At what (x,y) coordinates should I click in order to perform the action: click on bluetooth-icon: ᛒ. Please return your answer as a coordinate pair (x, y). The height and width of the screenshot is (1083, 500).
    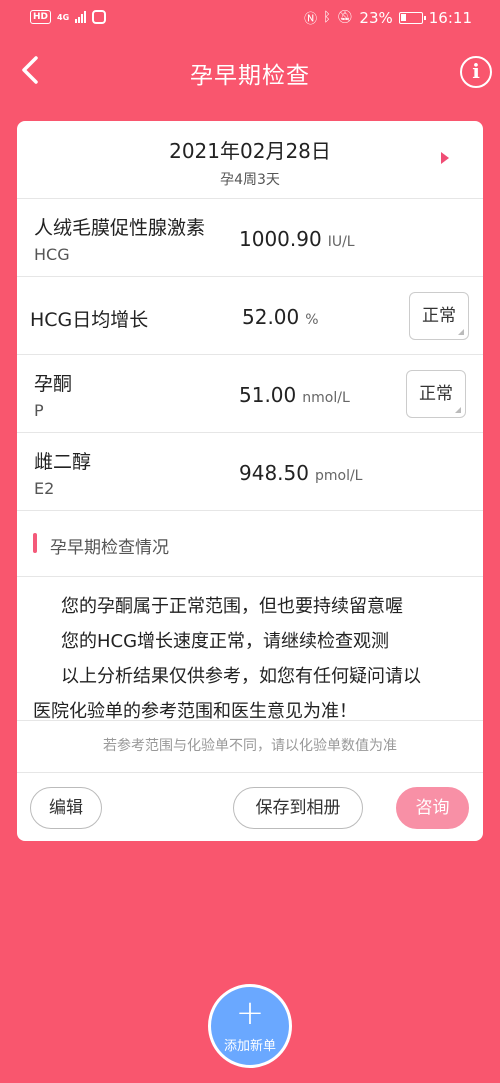
    Looking at the image, I should click on (327, 17).